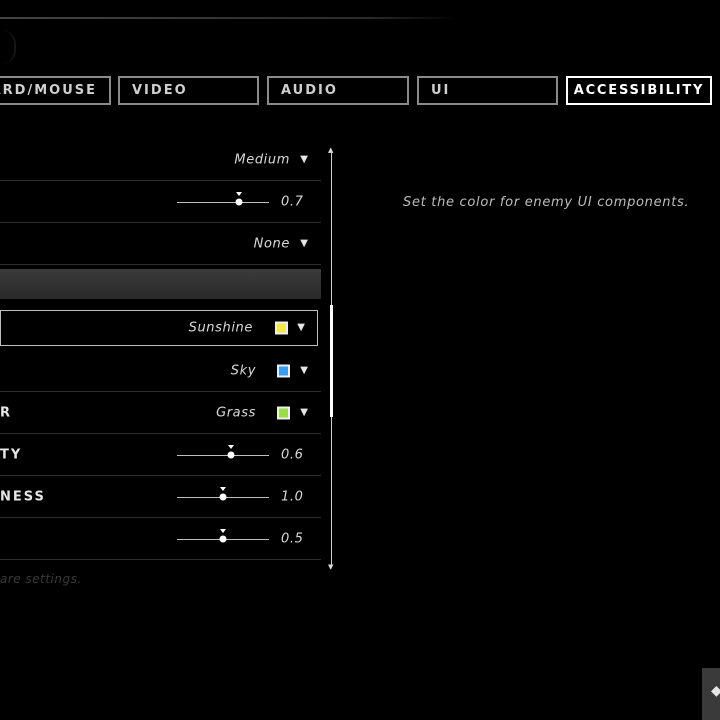  What do you see at coordinates (220, 328) in the screenshot?
I see `color-value: Sunshine` at bounding box center [220, 328].